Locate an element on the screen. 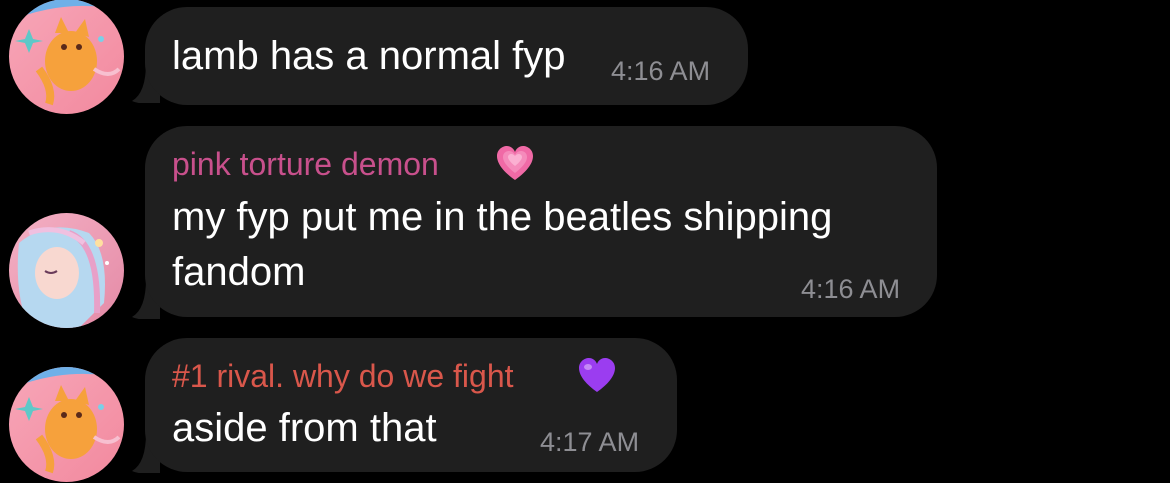 Image resolution: width=1170 pixels, height=483 pixels. message-text-line: my fyp put me in the beatles shipping is located at coordinates (502, 217).